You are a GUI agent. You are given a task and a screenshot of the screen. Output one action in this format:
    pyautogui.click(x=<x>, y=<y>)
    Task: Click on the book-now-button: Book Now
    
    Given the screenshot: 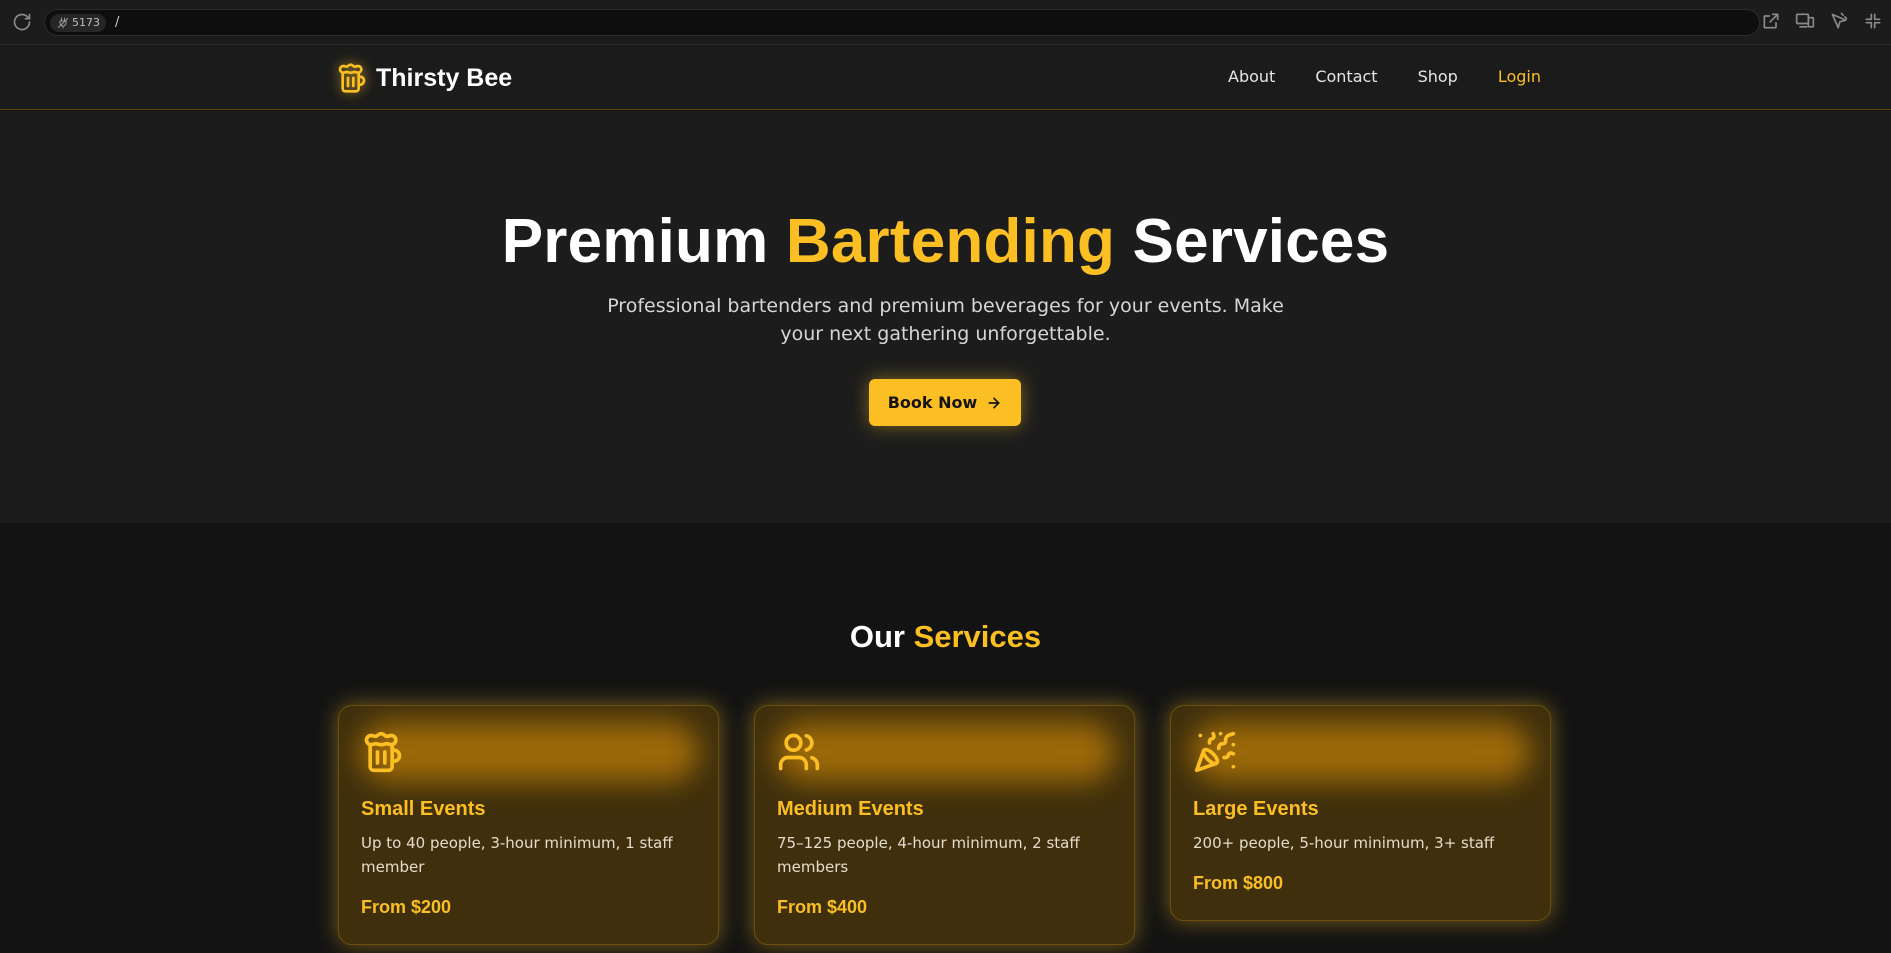 What is the action you would take?
    pyautogui.click(x=945, y=402)
    